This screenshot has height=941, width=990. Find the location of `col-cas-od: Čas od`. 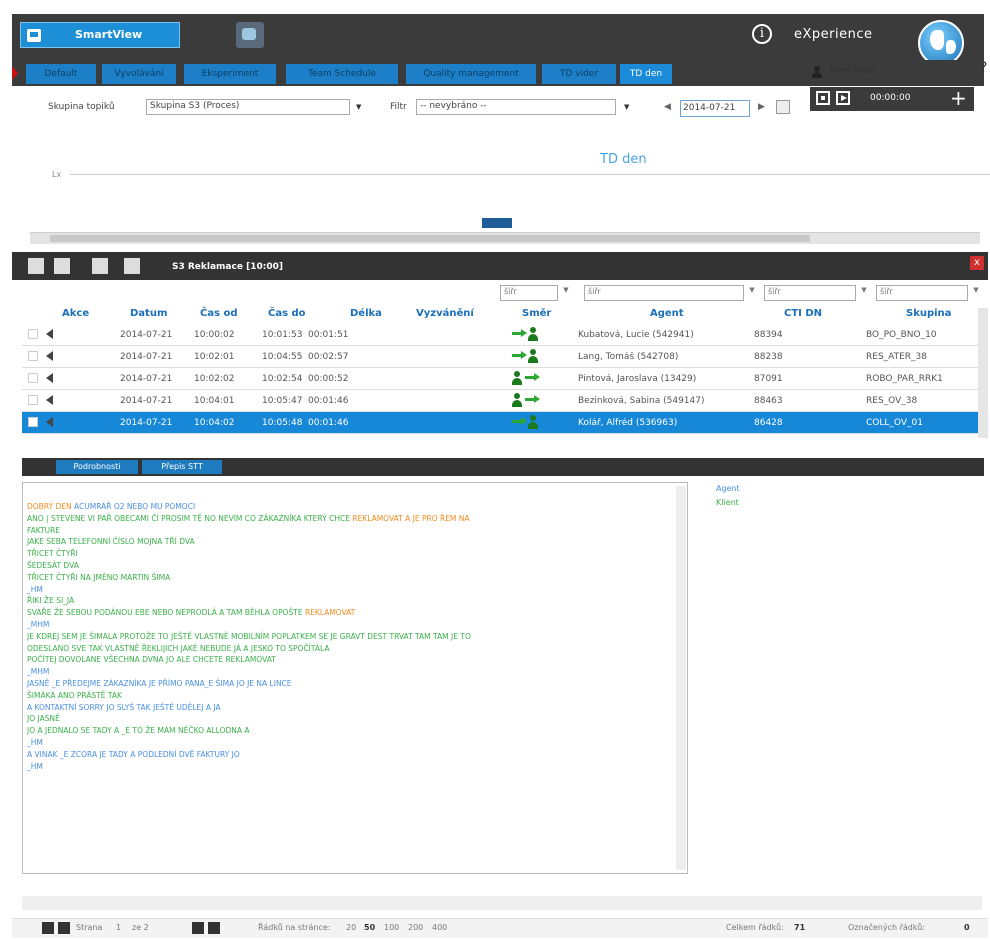

col-cas-od: Čas od is located at coordinates (219, 313).